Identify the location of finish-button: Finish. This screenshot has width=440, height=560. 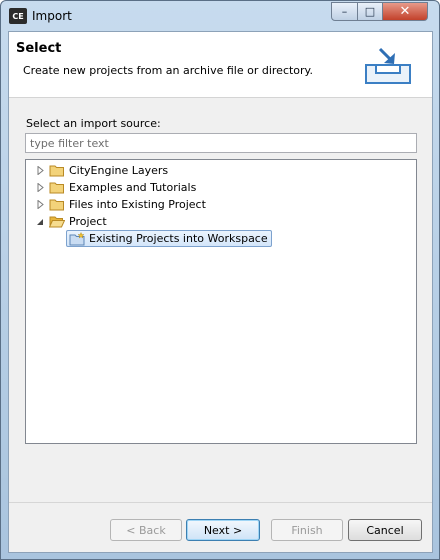
(307, 530).